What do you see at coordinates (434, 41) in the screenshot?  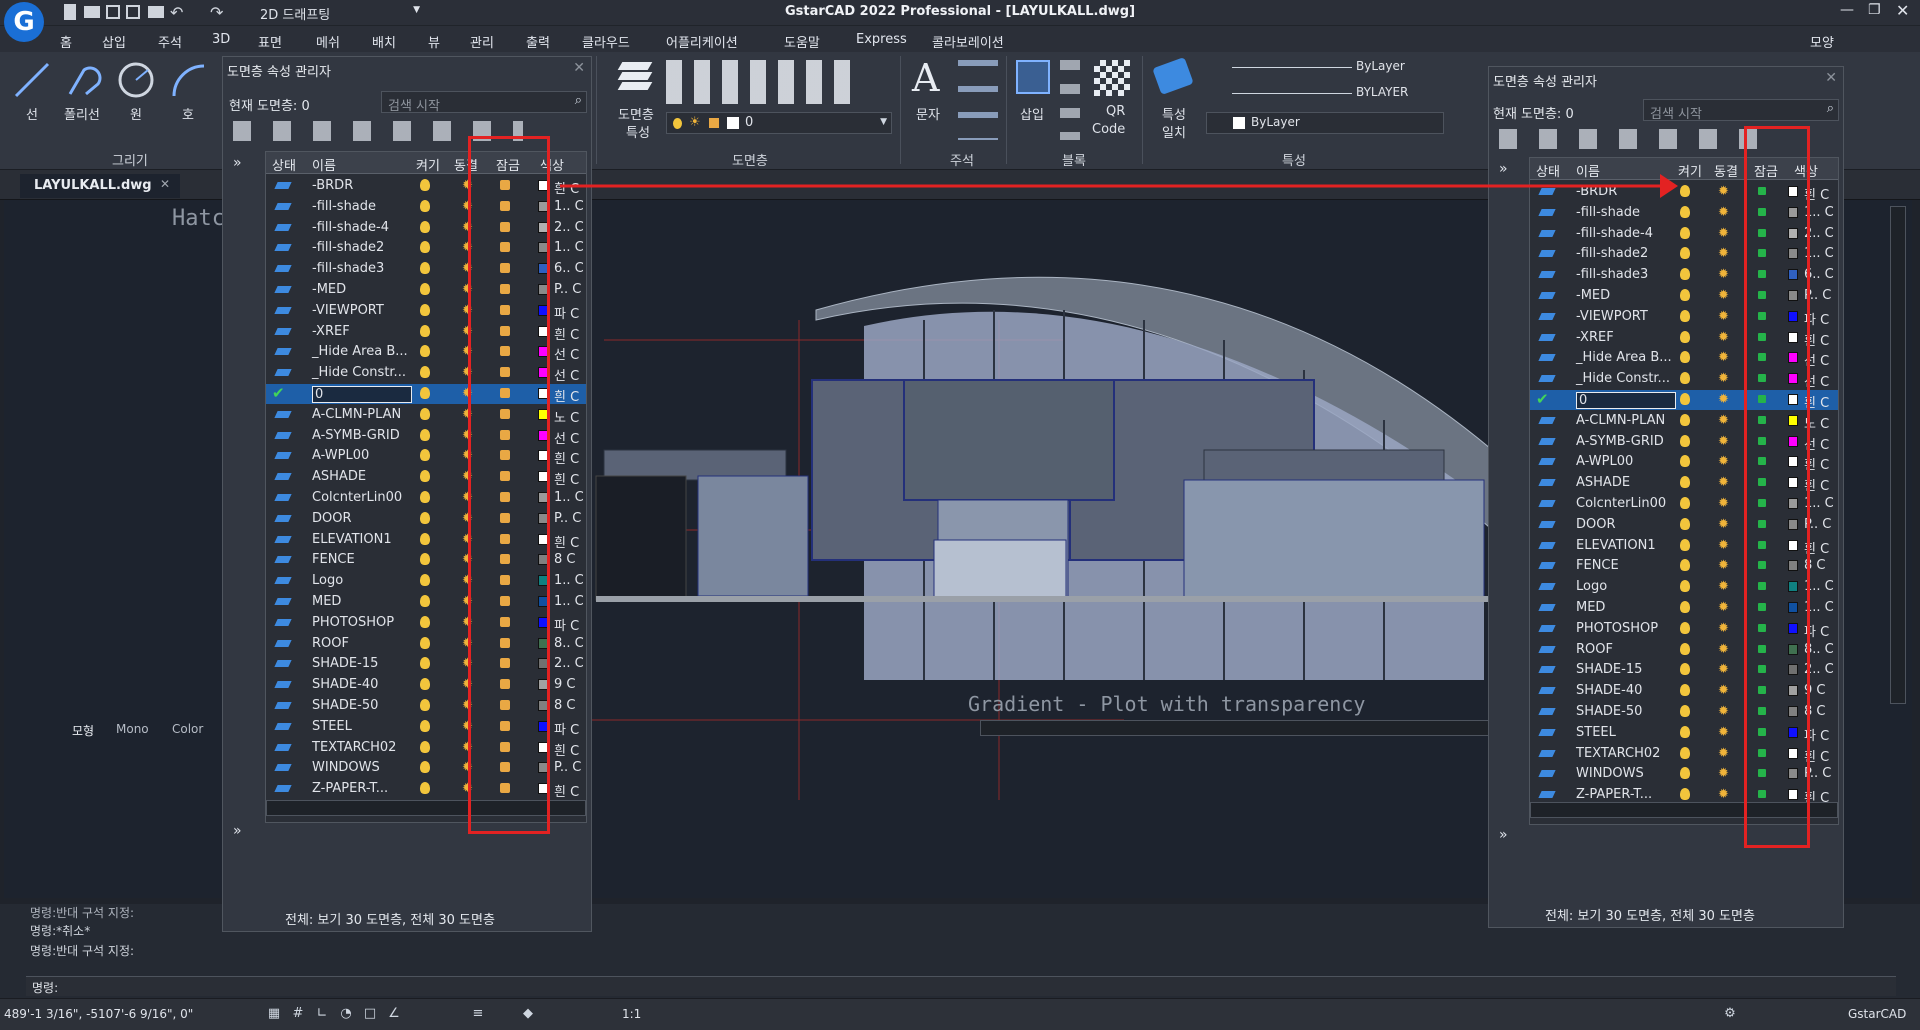 I see `menu-view: 뷰` at bounding box center [434, 41].